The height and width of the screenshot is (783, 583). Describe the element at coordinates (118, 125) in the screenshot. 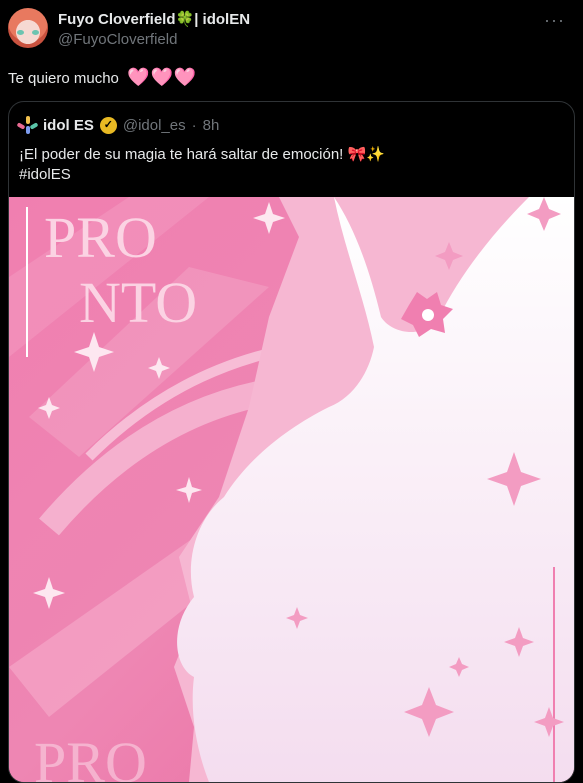

I see `quote-header: idol ES ✓ @idol_es · 8h` at that location.